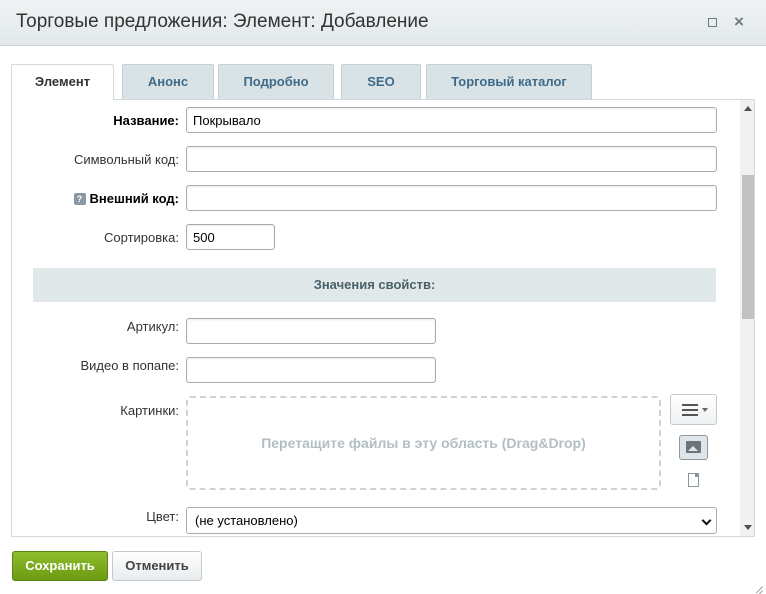  What do you see at coordinates (451, 120) in the screenshot?
I see `name-input` at bounding box center [451, 120].